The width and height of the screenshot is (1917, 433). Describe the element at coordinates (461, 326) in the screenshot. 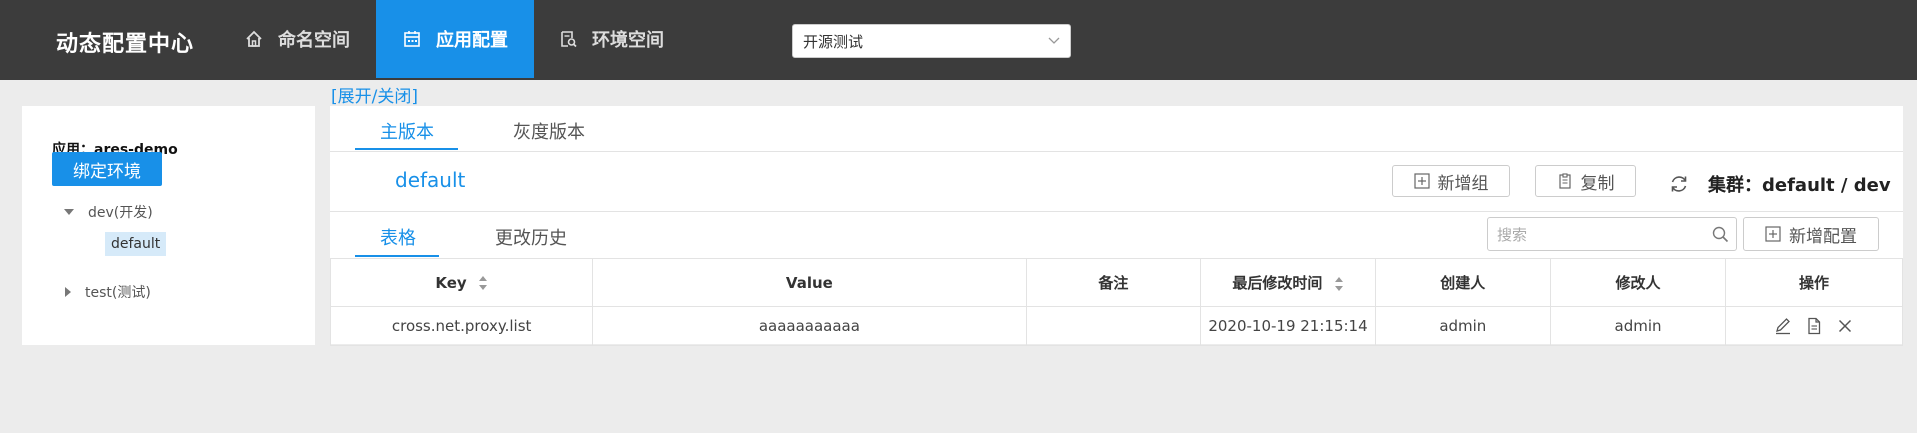

I see `cell-key: cross.net.proxy.list` at that location.